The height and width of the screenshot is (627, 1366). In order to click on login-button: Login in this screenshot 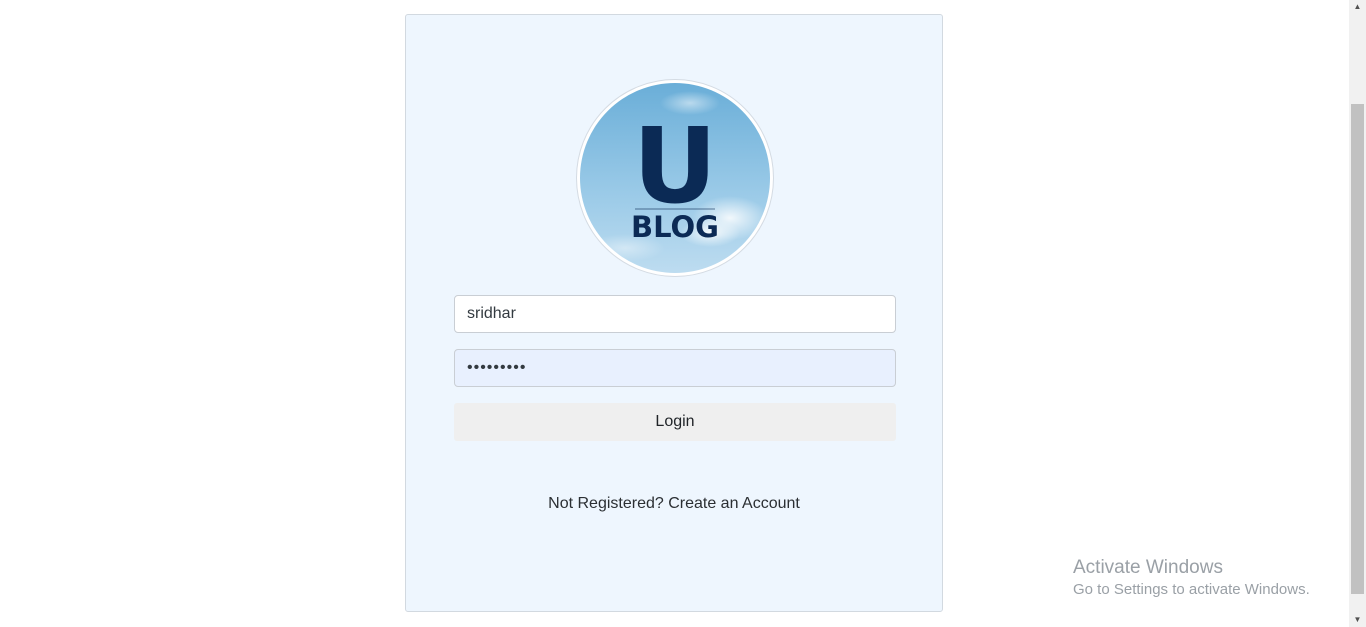, I will do `click(675, 422)`.